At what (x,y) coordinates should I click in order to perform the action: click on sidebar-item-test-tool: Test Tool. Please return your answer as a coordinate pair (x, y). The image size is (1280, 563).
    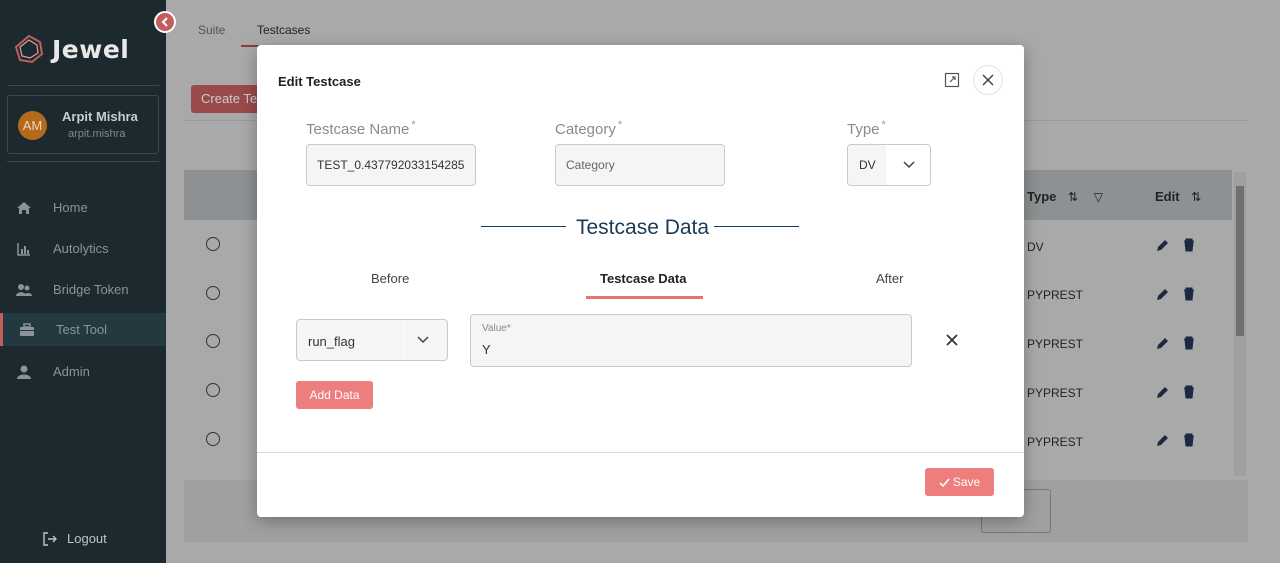
    Looking at the image, I should click on (83, 329).